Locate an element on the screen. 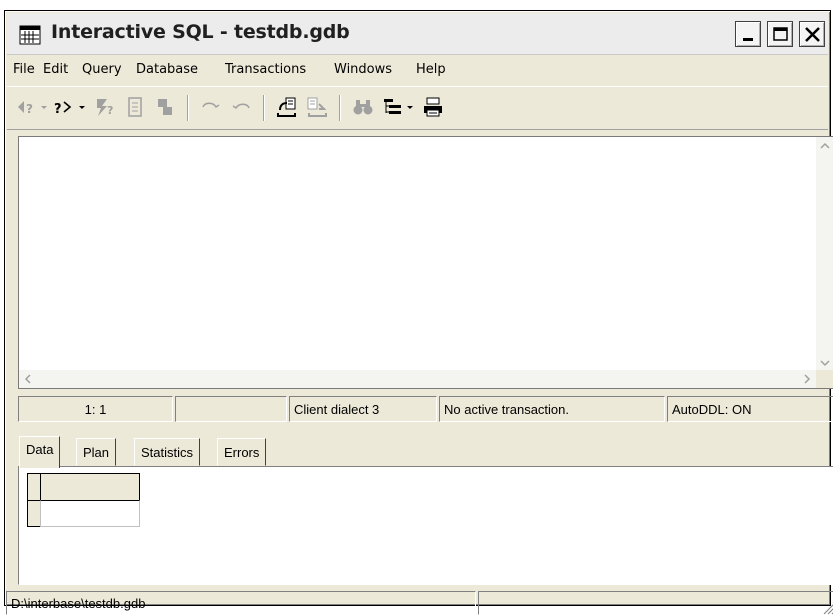  window-title: Interactive SQL - testdb.gdb is located at coordinates (200, 32).